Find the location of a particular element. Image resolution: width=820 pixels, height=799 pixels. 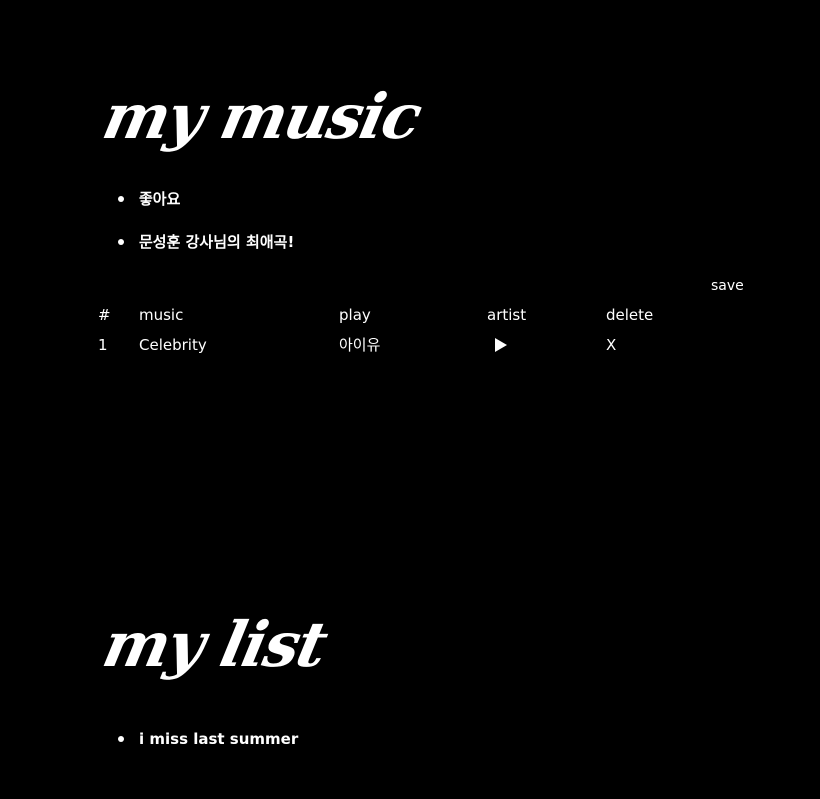

play-icon is located at coordinates (501, 345).